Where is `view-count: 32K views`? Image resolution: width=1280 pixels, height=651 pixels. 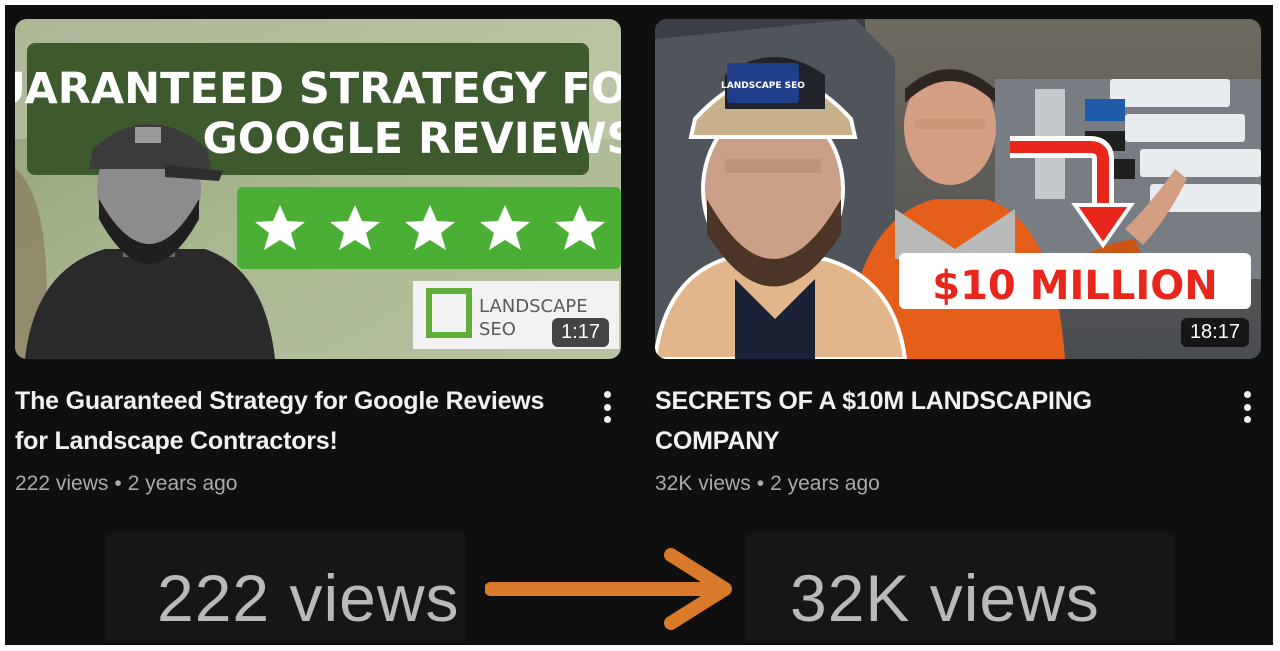 view-count: 32K views is located at coordinates (703, 483).